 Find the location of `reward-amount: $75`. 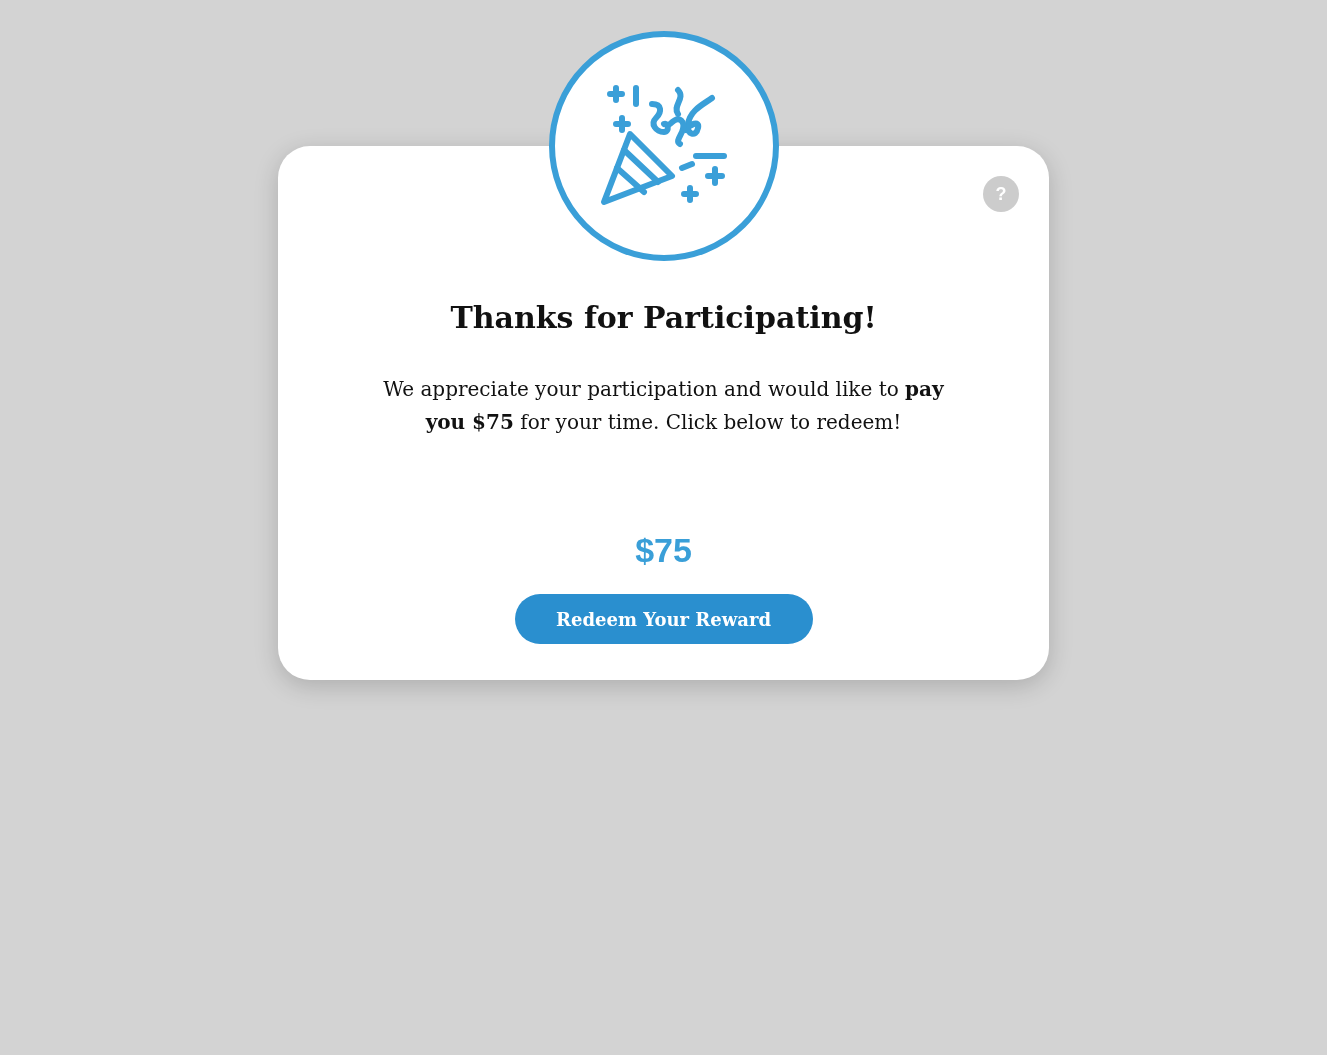

reward-amount: $75 is located at coordinates (663, 550).